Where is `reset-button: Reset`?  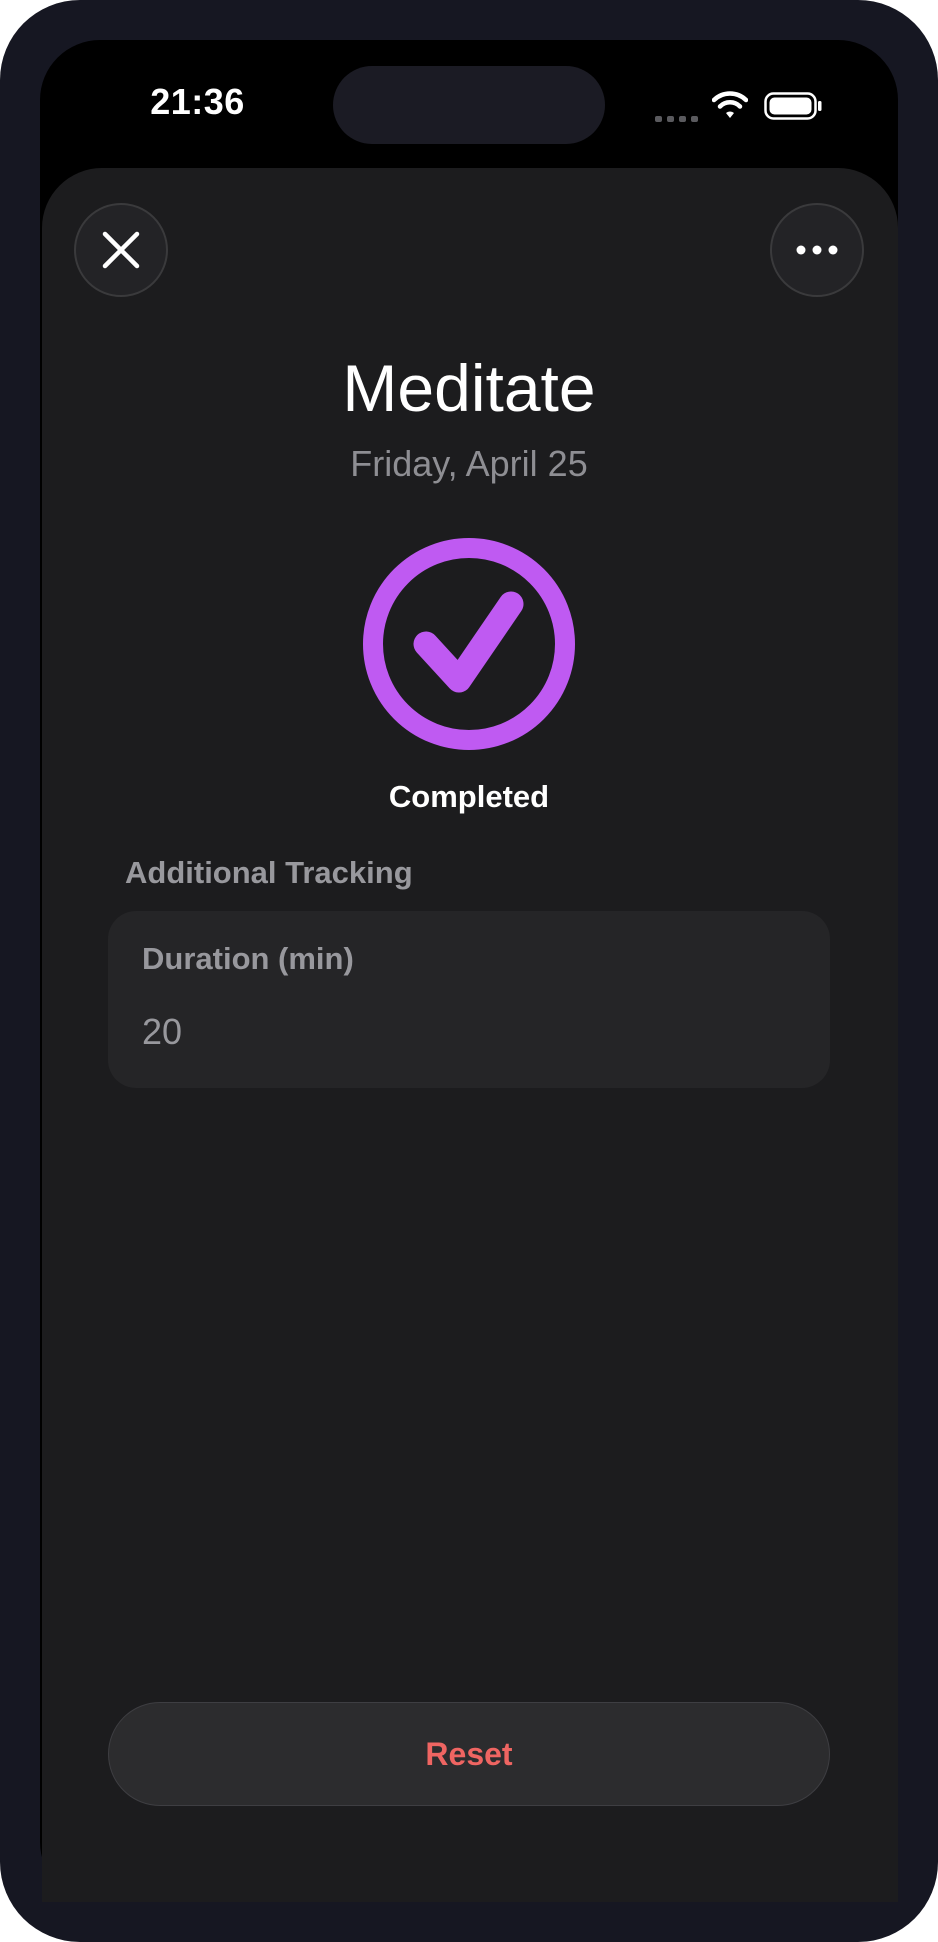
reset-button: Reset is located at coordinates (469, 1754).